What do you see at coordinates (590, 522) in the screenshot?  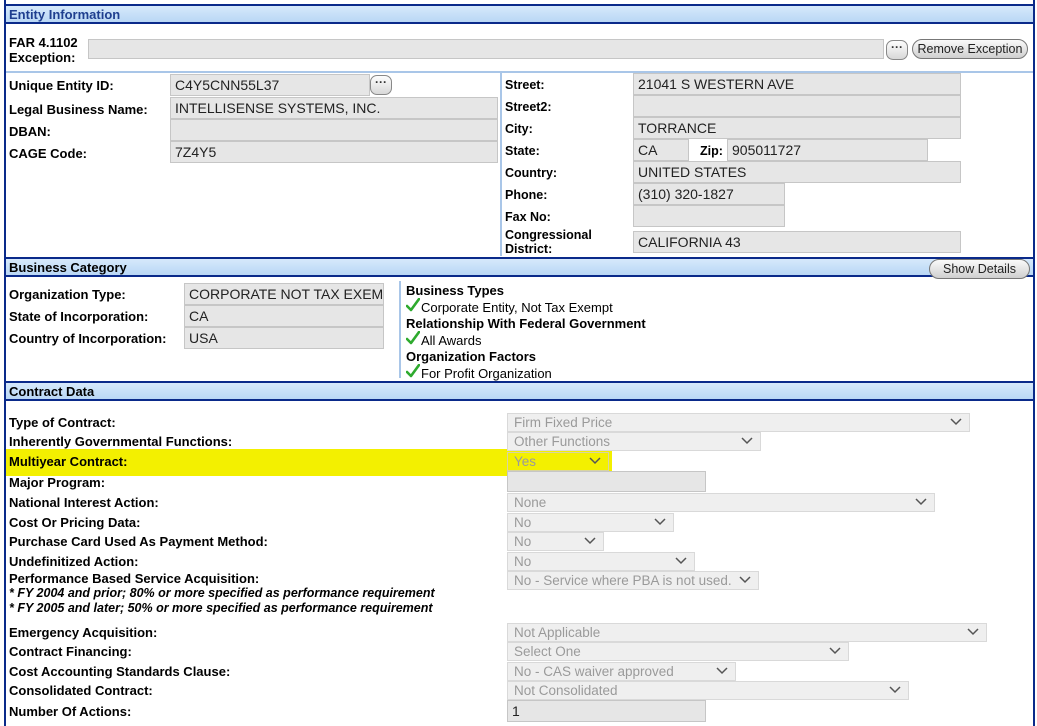 I see `cost-or-pricing-data-select: No` at bounding box center [590, 522].